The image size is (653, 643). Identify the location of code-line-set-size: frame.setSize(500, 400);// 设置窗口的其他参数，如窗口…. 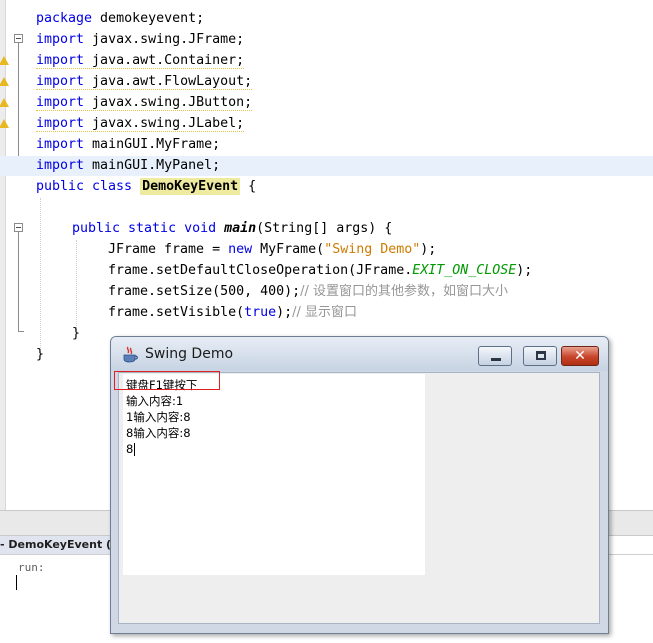
(308, 292).